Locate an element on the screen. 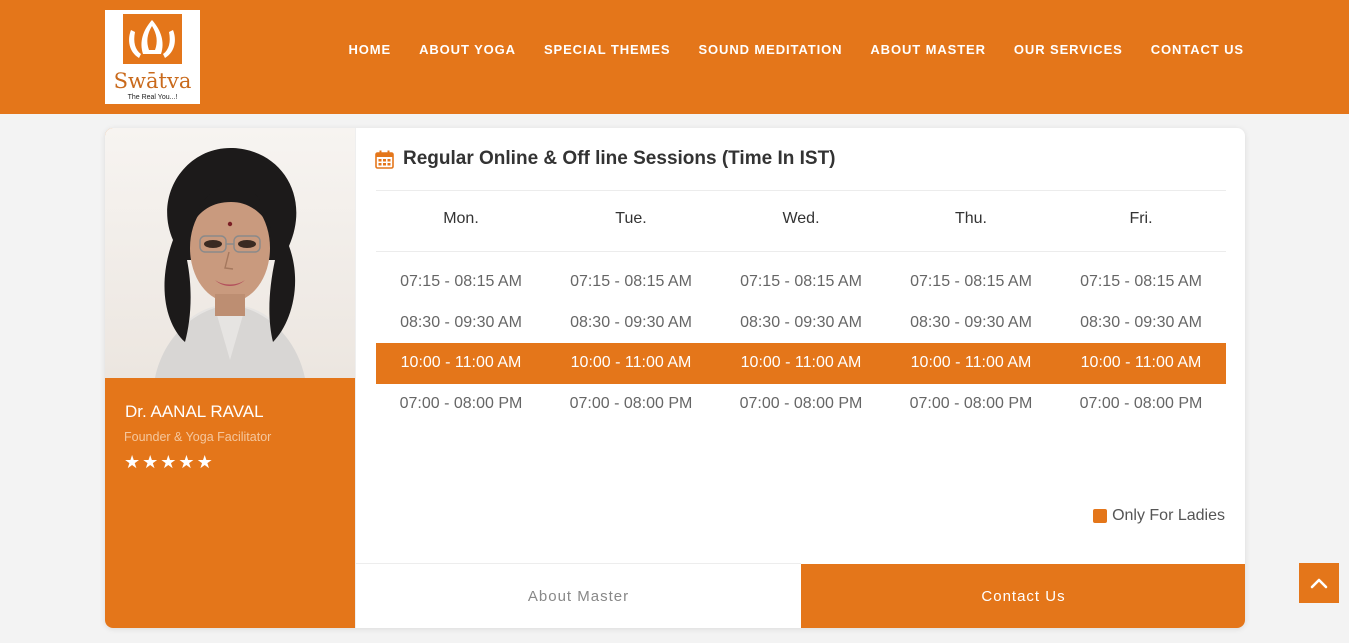 This screenshot has height=643, width=1349. day-header: Wed. is located at coordinates (801, 218).